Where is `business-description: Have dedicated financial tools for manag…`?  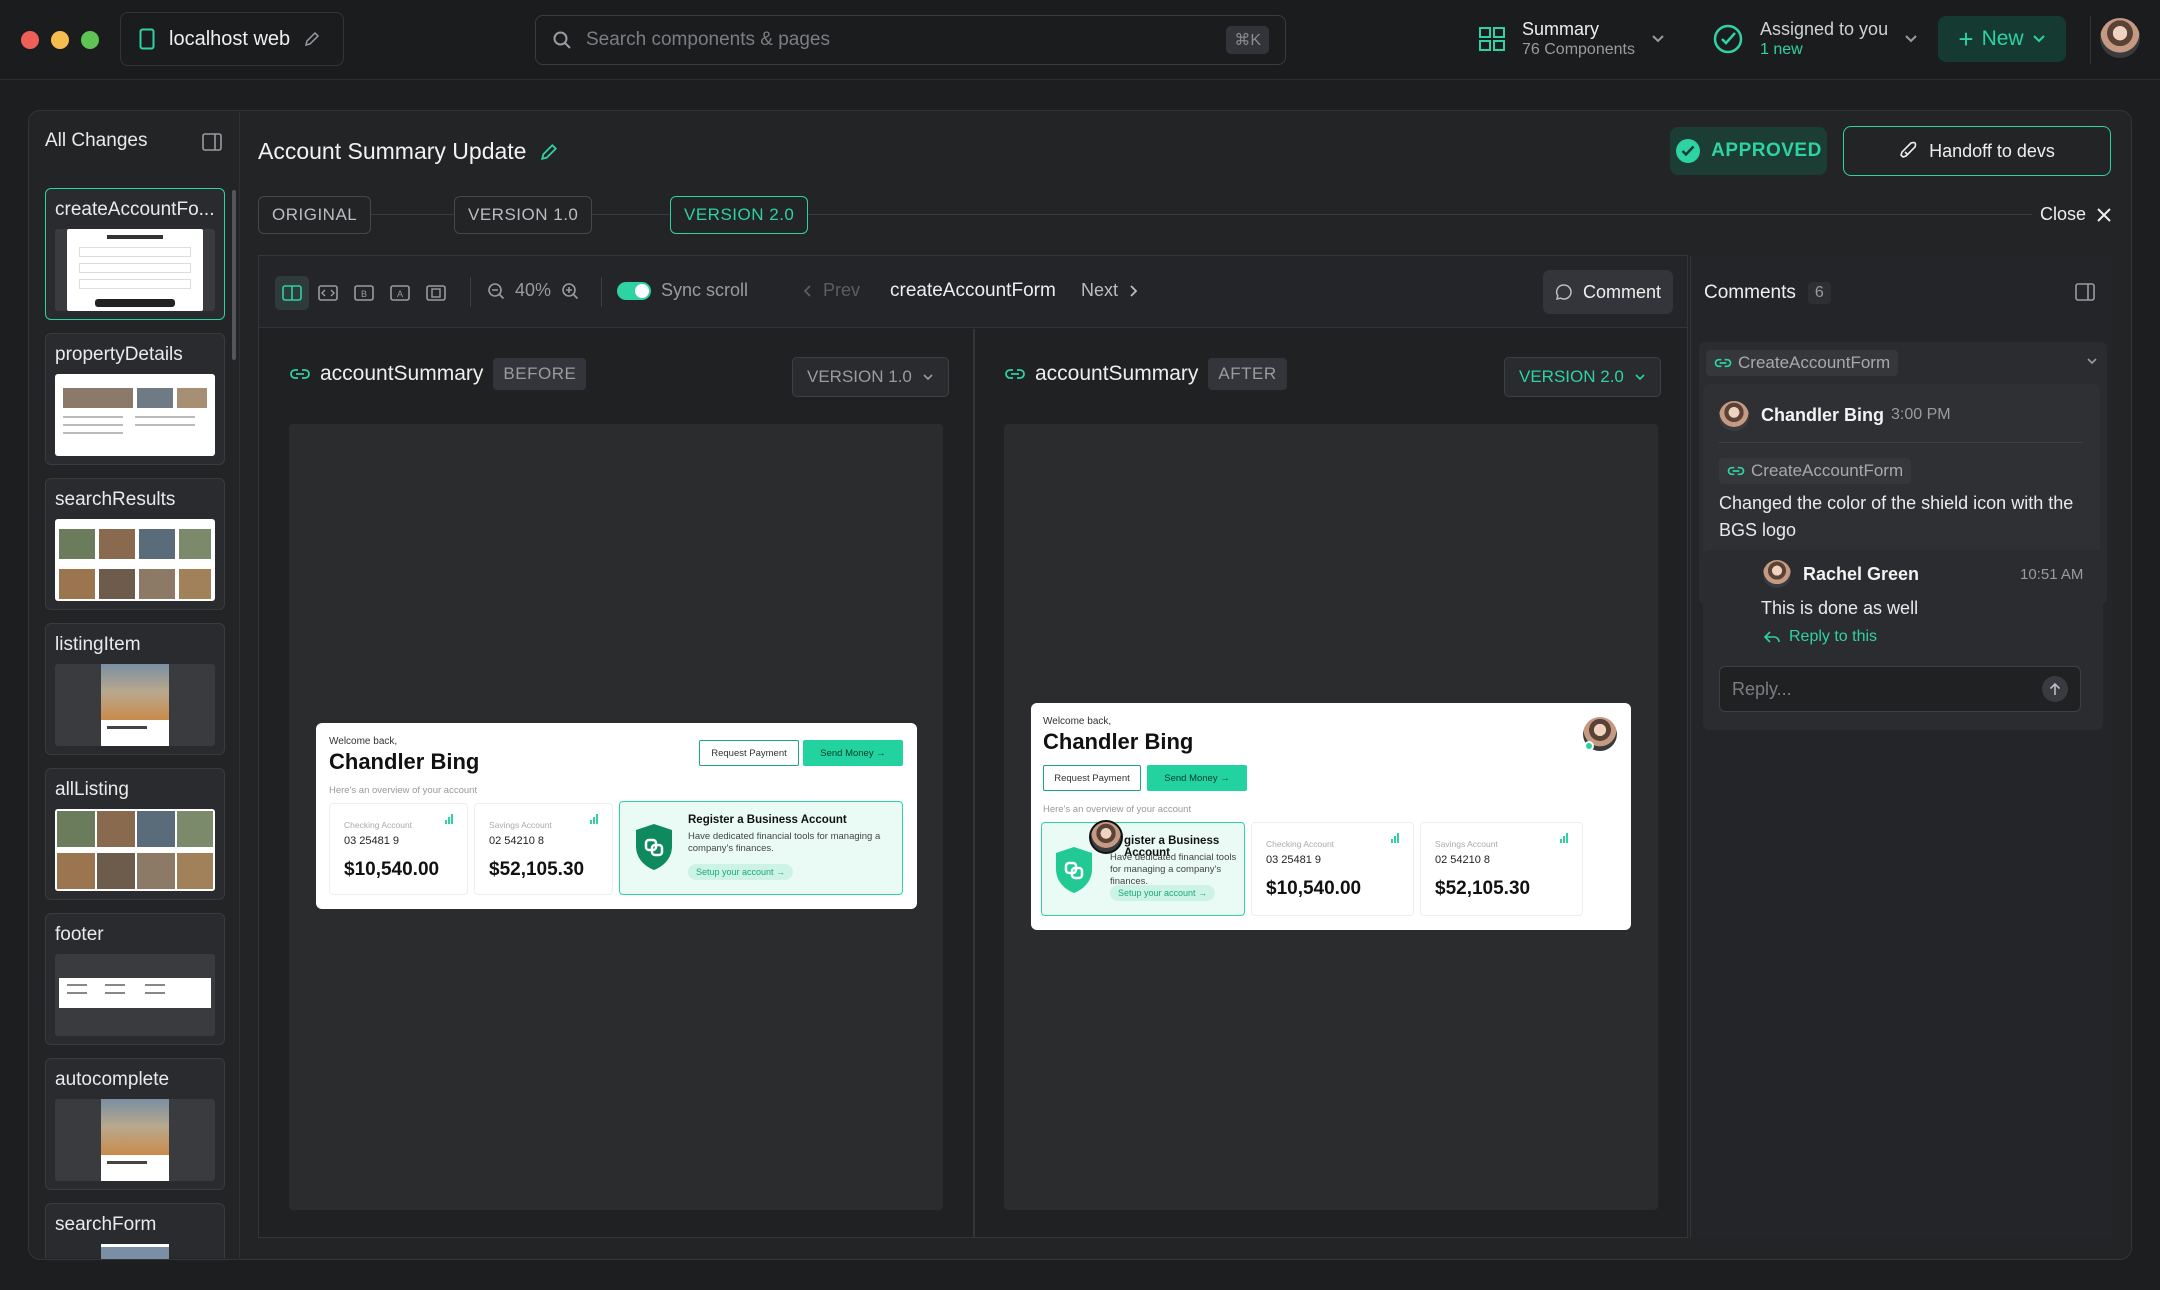
business-description: Have dedicated financial tools for manag… is located at coordinates (784, 842).